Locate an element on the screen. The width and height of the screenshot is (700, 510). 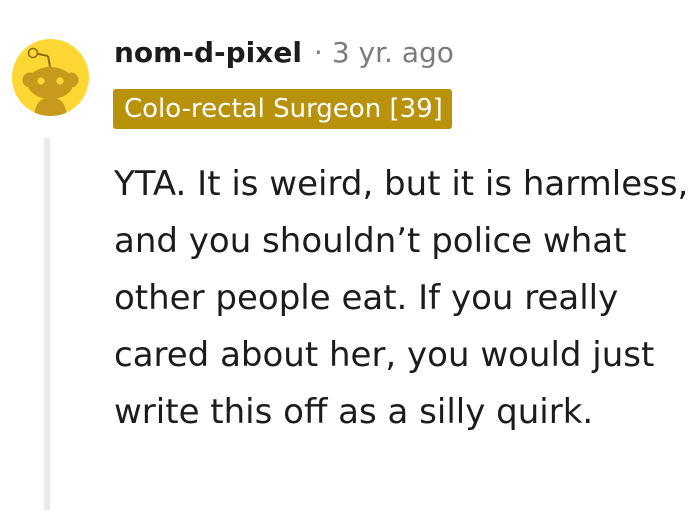
comment-header: nom-d-pixel · 3 yr. ago is located at coordinates (284, 52).